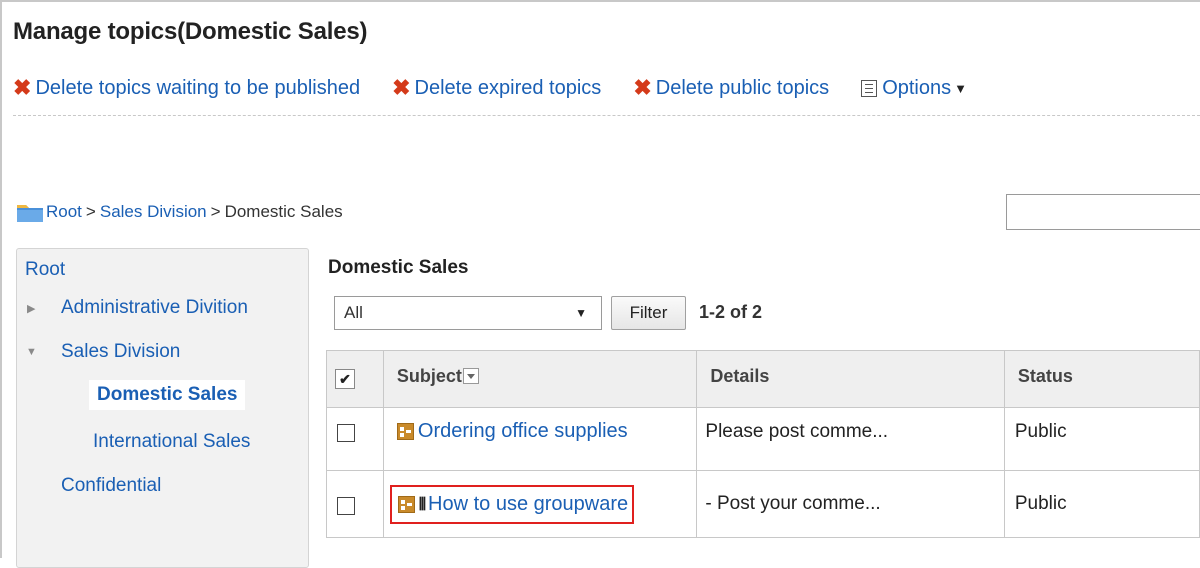 The height and width of the screenshot is (568, 1200). I want to click on filter-selected-value: All, so click(353, 312).